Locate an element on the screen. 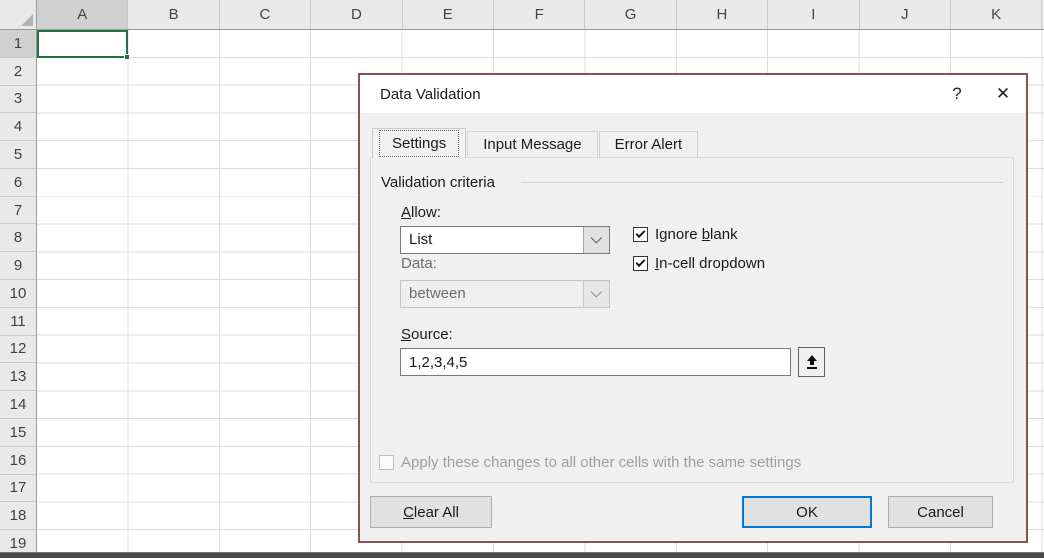 This screenshot has width=1044, height=558. data-value: between is located at coordinates (437, 293).